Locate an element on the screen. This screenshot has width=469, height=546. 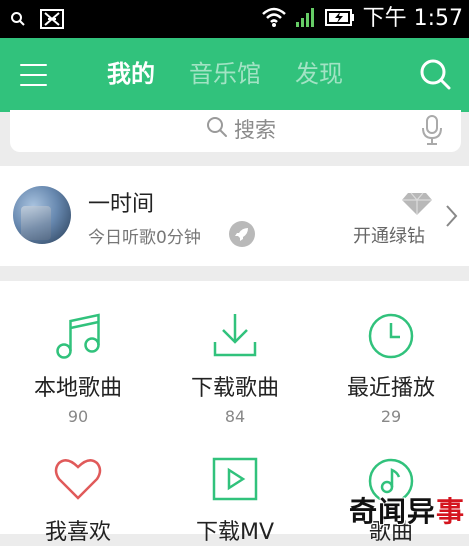
rocket-icon is located at coordinates (242, 234).